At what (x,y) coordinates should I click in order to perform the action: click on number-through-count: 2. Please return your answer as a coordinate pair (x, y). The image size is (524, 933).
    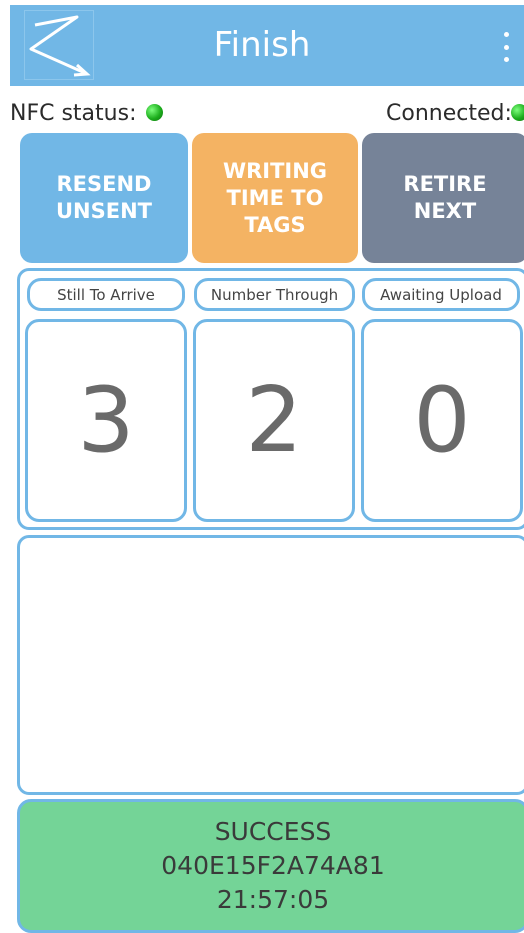
    Looking at the image, I should click on (274, 420).